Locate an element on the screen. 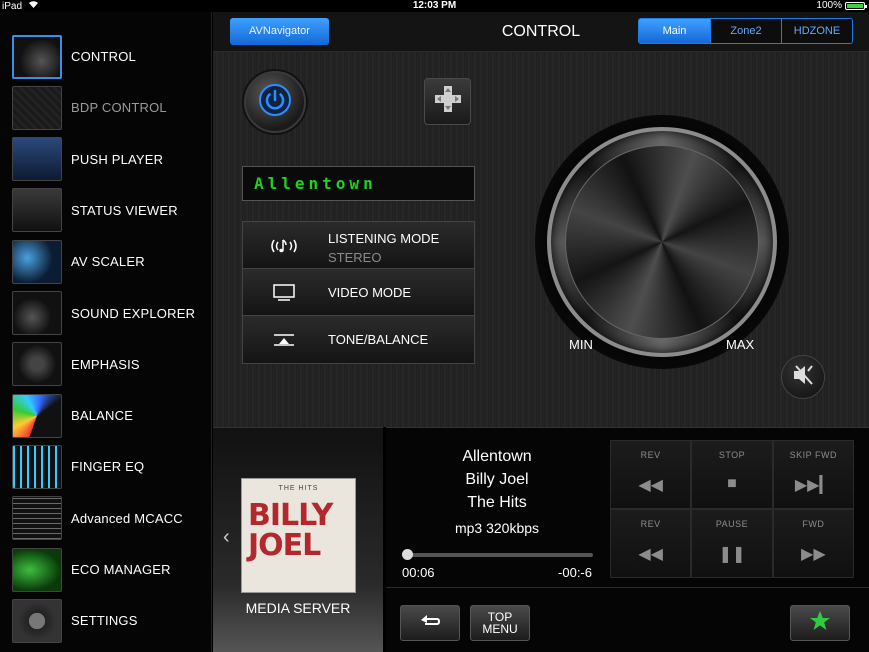  track-album: The Hits is located at coordinates (497, 502).